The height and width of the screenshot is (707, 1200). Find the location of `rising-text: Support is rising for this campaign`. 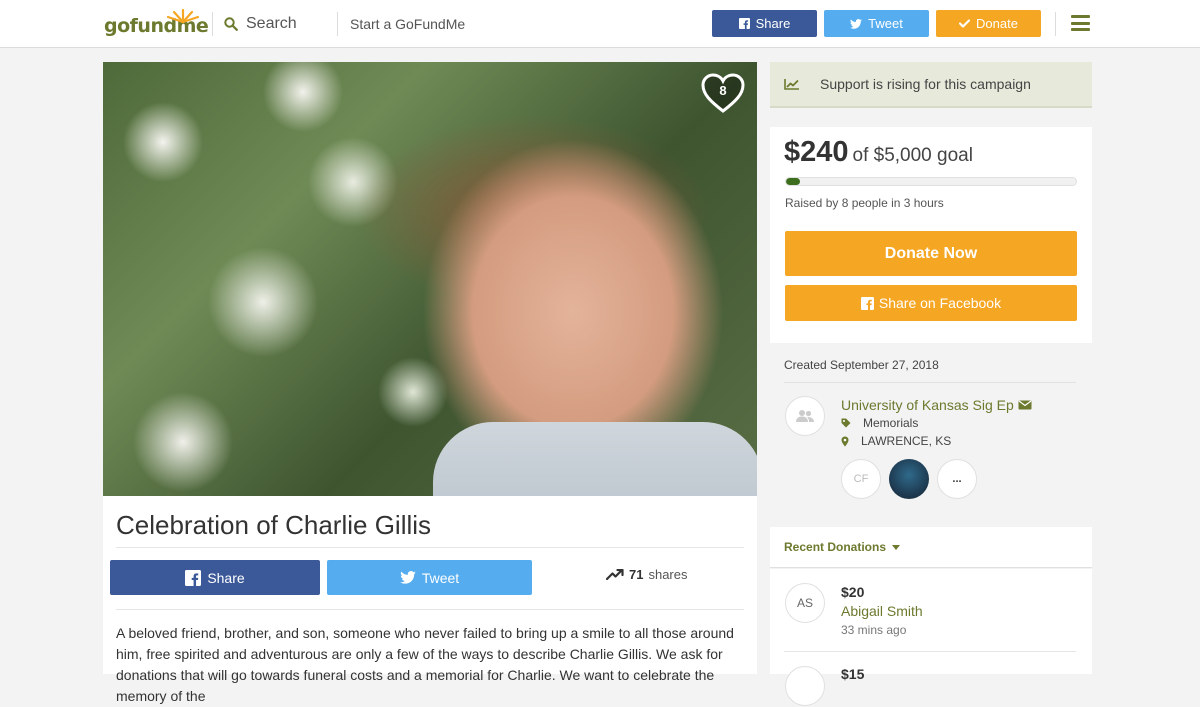

rising-text: Support is rising for this campaign is located at coordinates (925, 84).